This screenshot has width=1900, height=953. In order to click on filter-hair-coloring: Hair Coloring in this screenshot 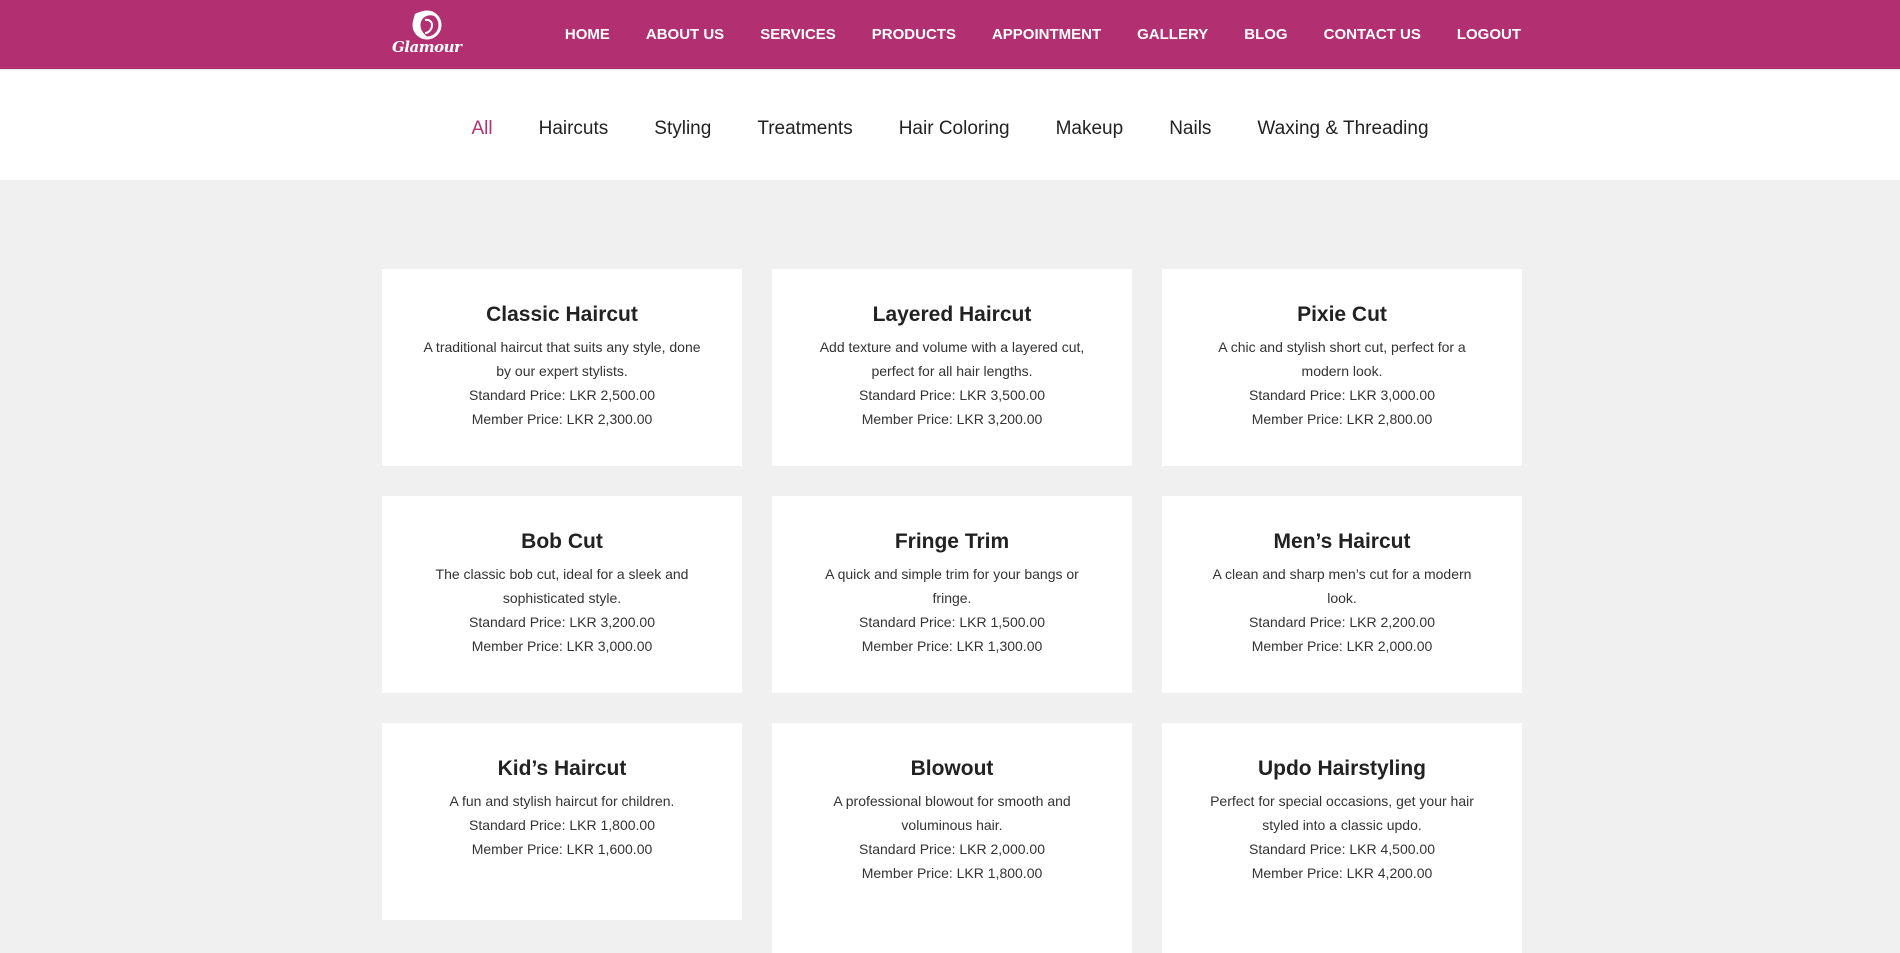, I will do `click(954, 125)`.